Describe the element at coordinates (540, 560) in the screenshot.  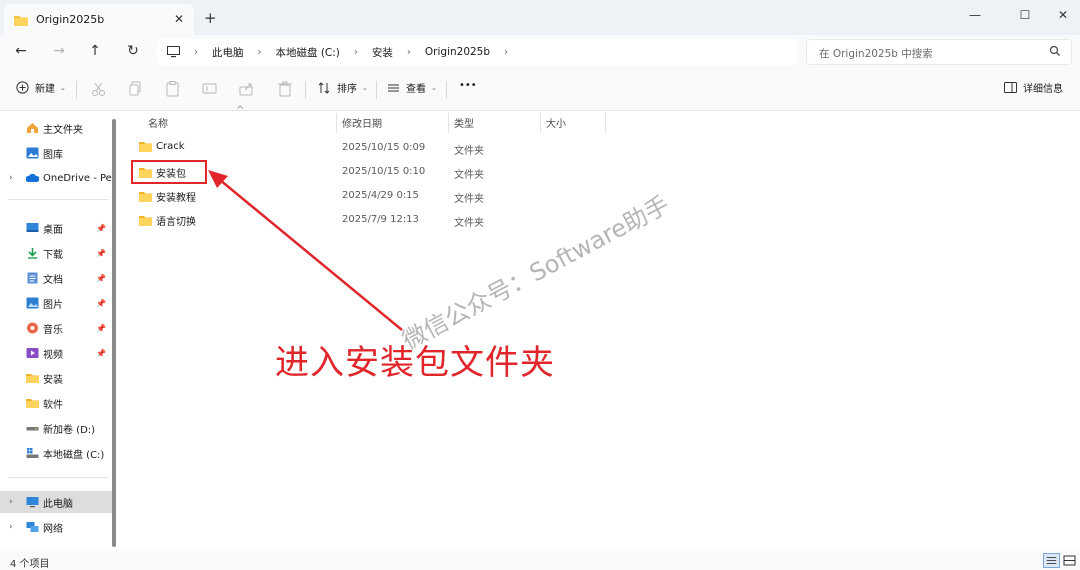
I see `status-bar: 4 个项目` at that location.